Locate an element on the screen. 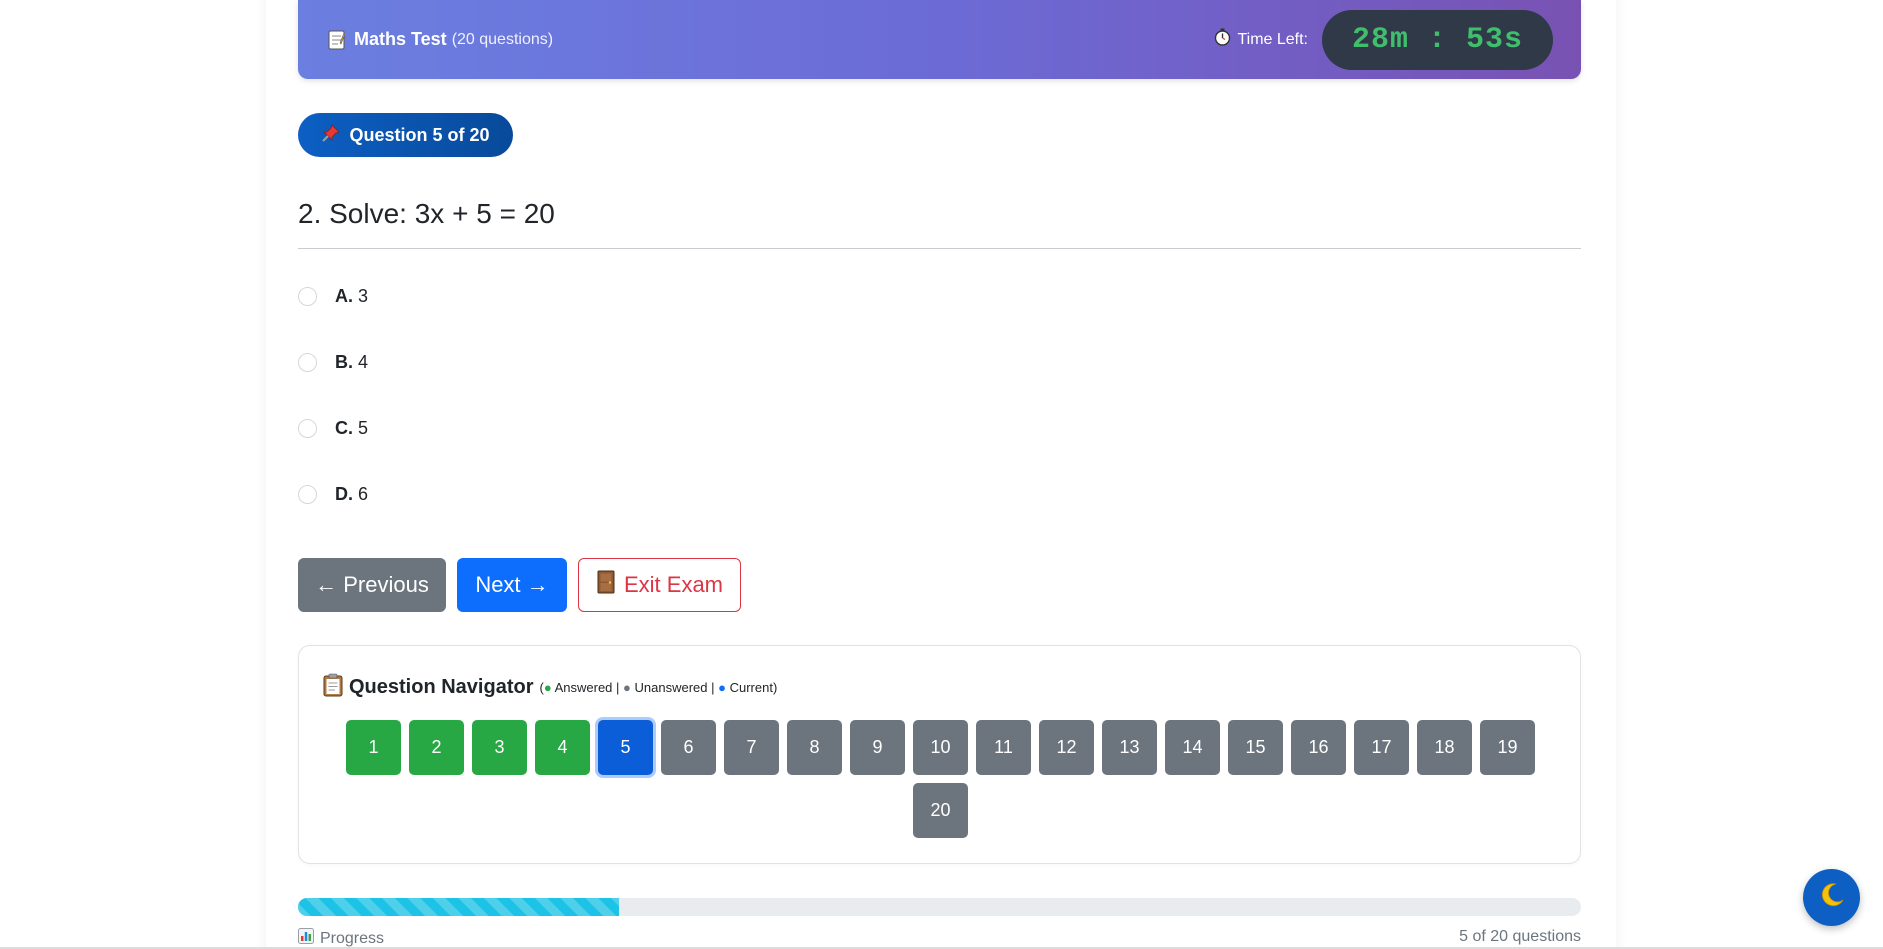  option-text: 3 is located at coordinates (363, 296).